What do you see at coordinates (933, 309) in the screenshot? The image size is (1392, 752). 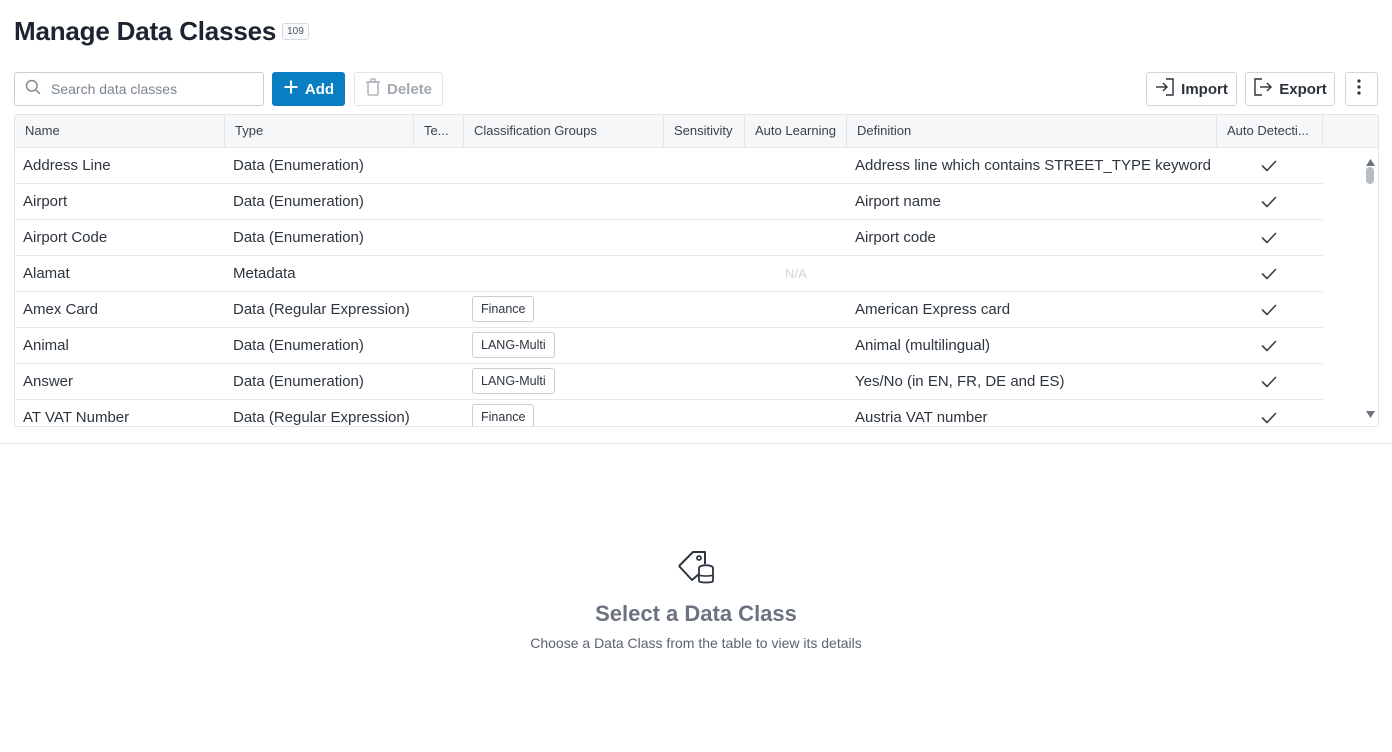 I see `cell-definition: American Express card` at bounding box center [933, 309].